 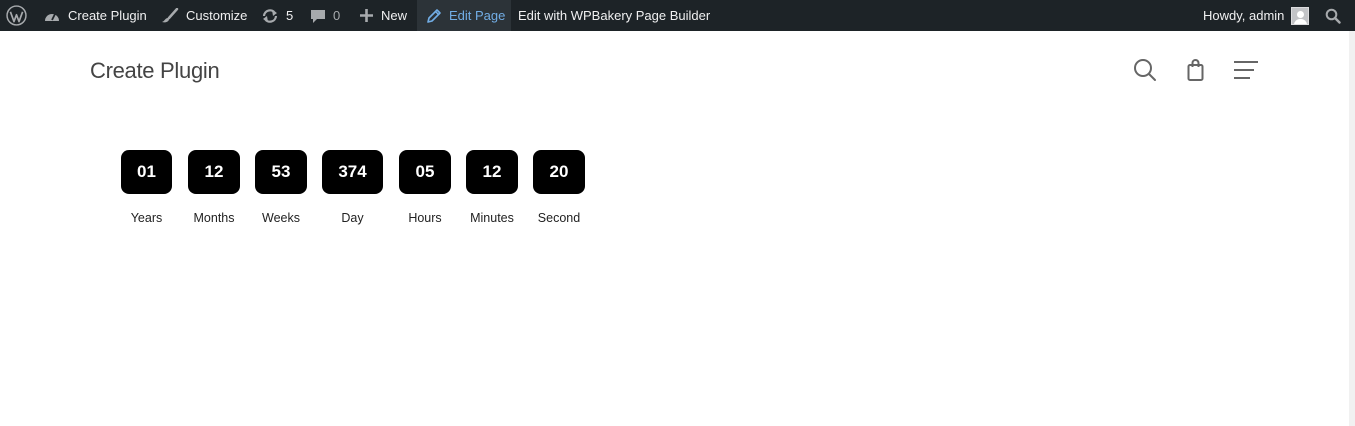 I want to click on comments-link: 0, so click(x=325, y=15).